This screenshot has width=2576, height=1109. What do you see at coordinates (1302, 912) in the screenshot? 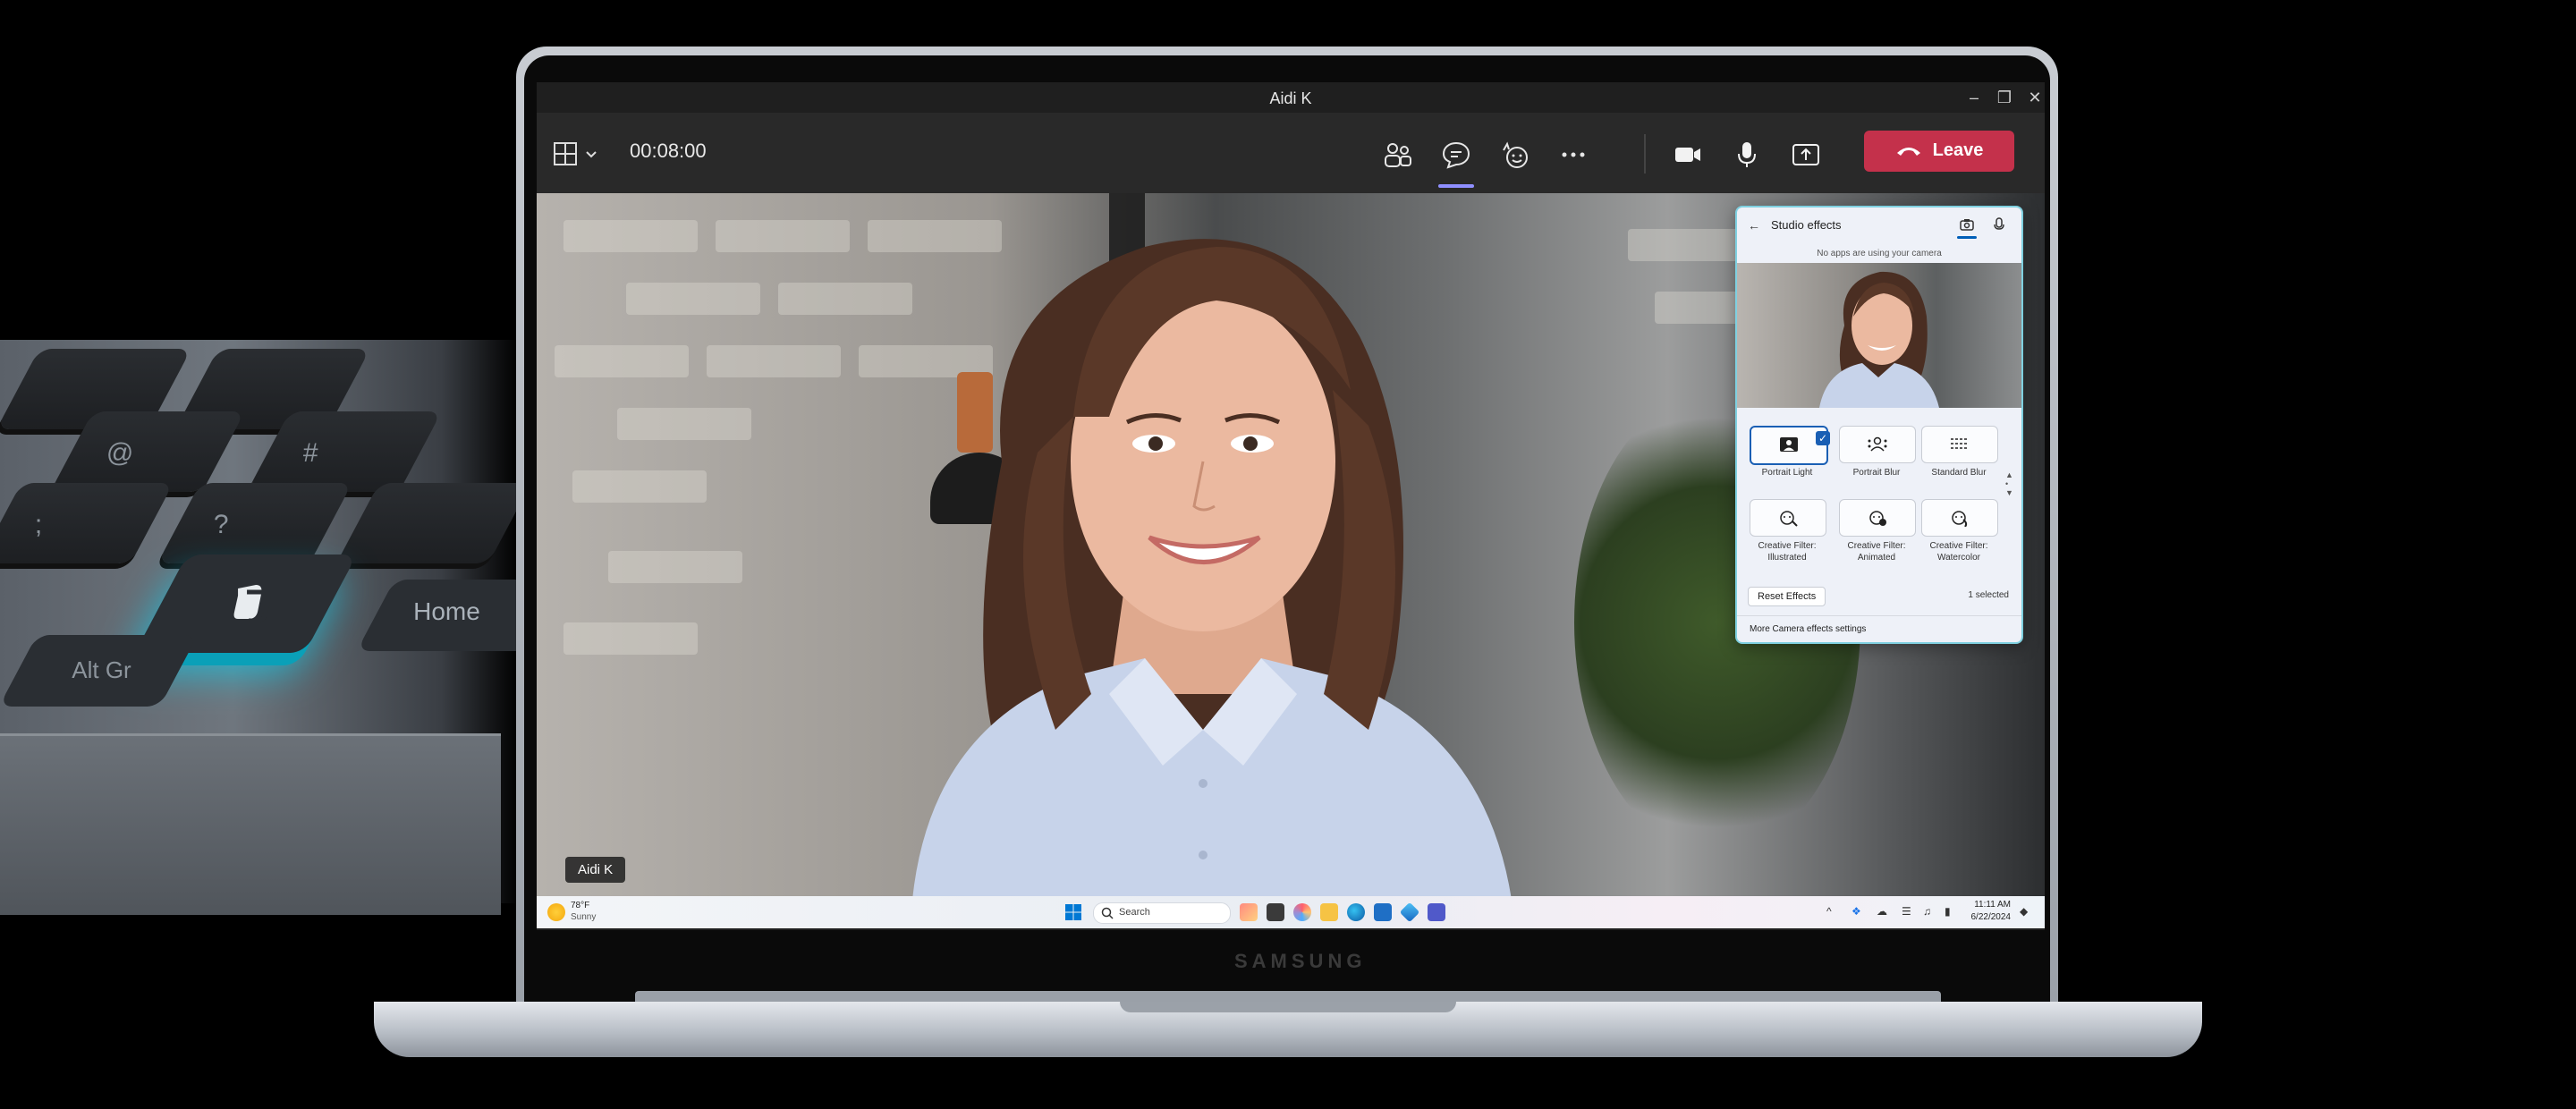
I see `copilot-app-icon` at bounding box center [1302, 912].